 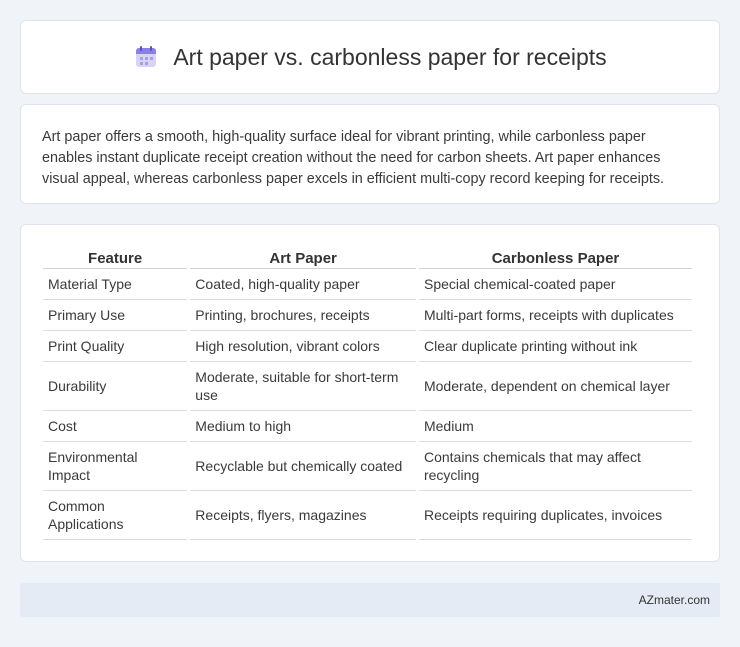 What do you see at coordinates (555, 346) in the screenshot?
I see `carbonless-paper-cell: Clear duplicate printing without ink` at bounding box center [555, 346].